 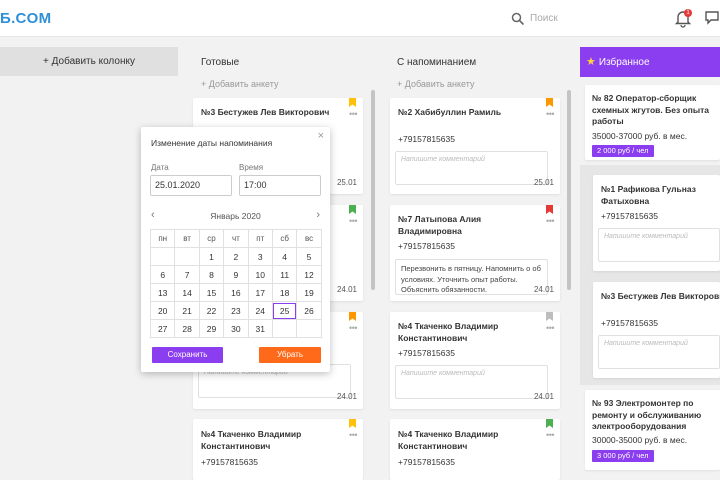 What do you see at coordinates (309, 310) in the screenshot?
I see `calendar-day: 26` at bounding box center [309, 310].